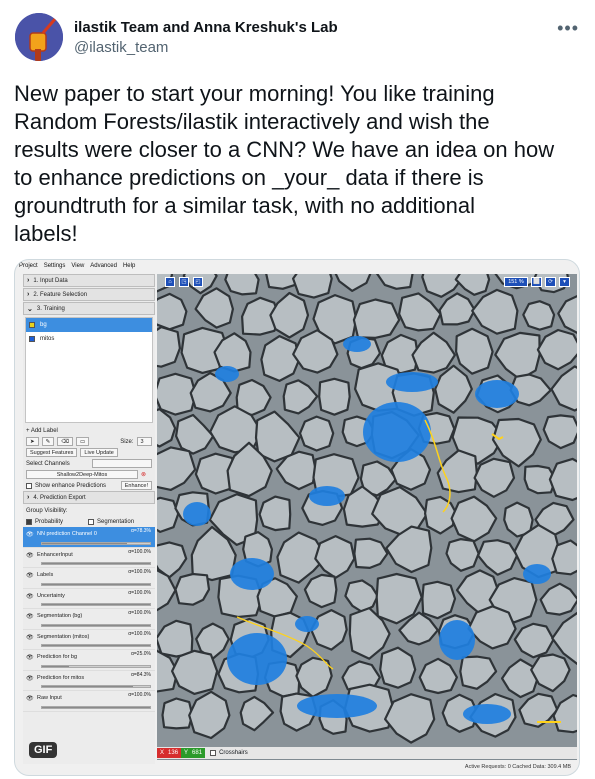 The height and width of the screenshot is (779, 595). I want to click on author-avatar, so click(39, 37).